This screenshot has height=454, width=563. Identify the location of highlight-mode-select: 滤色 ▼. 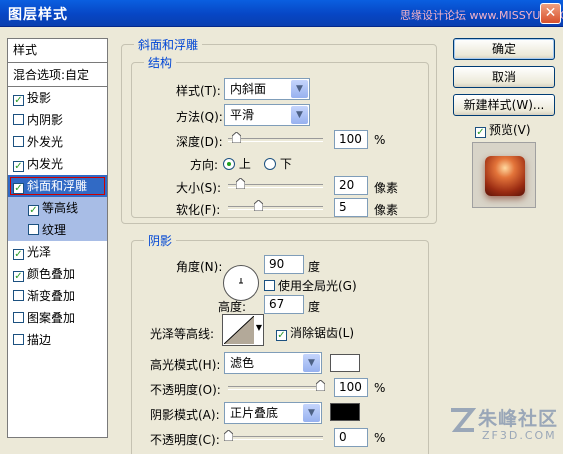
(273, 363).